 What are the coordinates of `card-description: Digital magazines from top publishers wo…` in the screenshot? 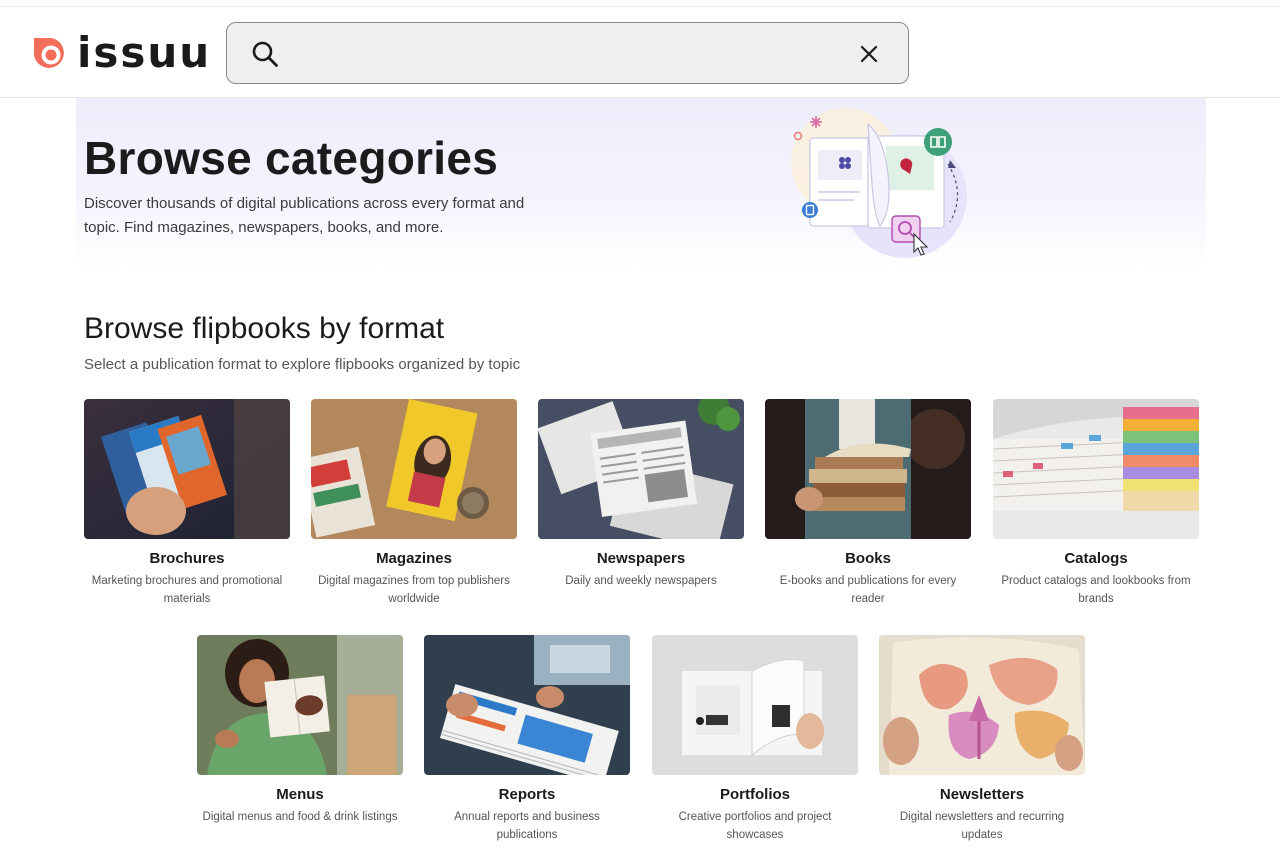 It's located at (414, 590).